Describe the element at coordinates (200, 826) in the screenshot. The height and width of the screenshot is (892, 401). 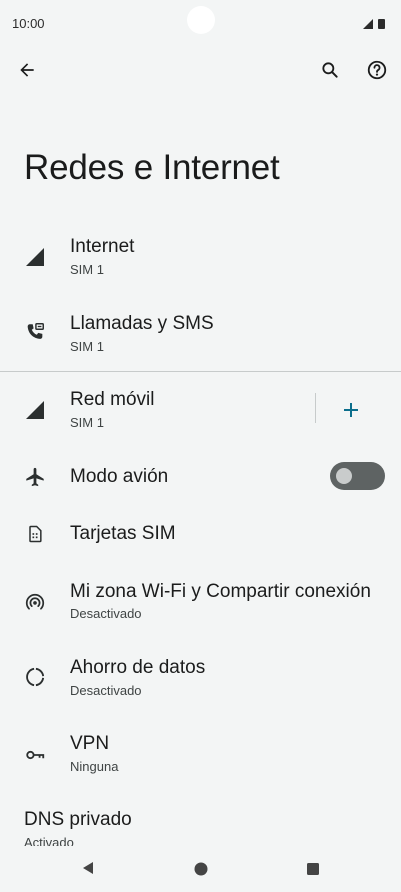
I see `list-item-private-dns: DNS privado Activado` at that location.